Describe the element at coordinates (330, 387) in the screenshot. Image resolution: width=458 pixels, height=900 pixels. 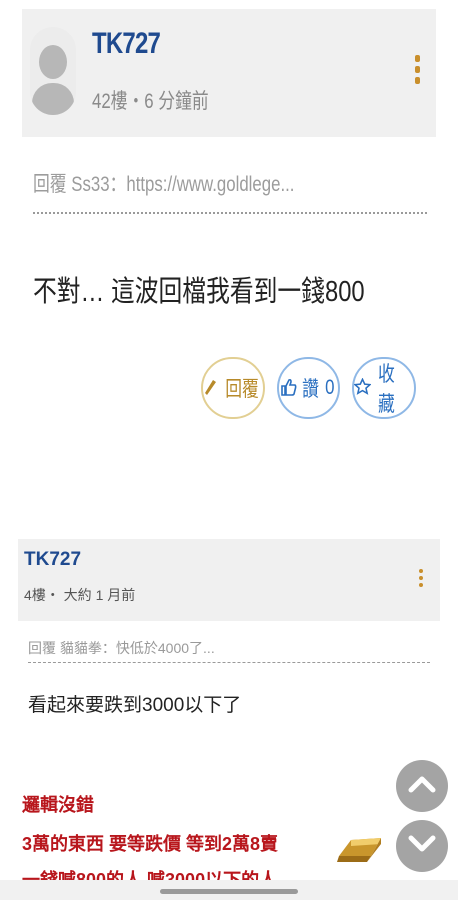
I see `like-count: 0` at that location.